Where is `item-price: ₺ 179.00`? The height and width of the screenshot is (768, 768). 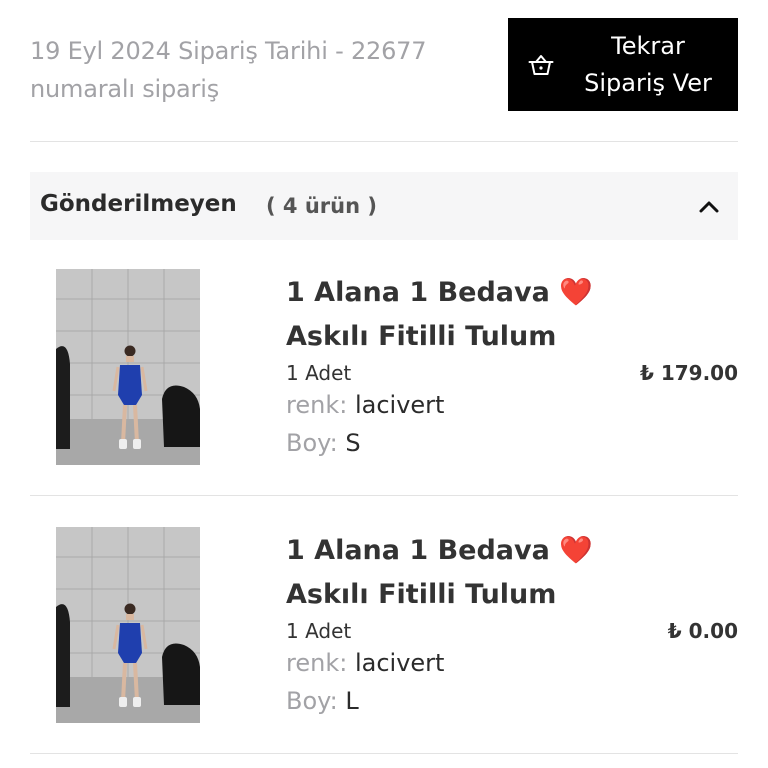
item-price: ₺ 179.00 is located at coordinates (688, 373).